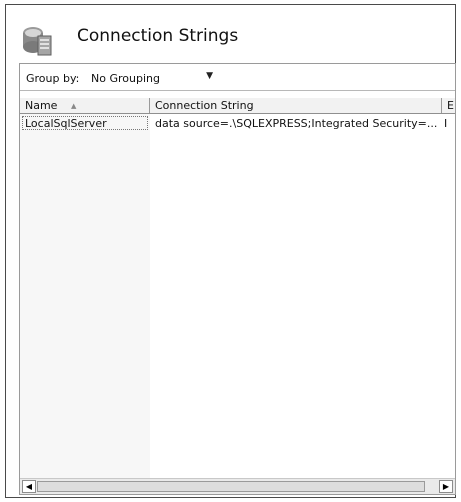 This screenshot has height=502, width=461. What do you see at coordinates (125, 78) in the screenshot?
I see `group-by-value: No Grouping` at bounding box center [125, 78].